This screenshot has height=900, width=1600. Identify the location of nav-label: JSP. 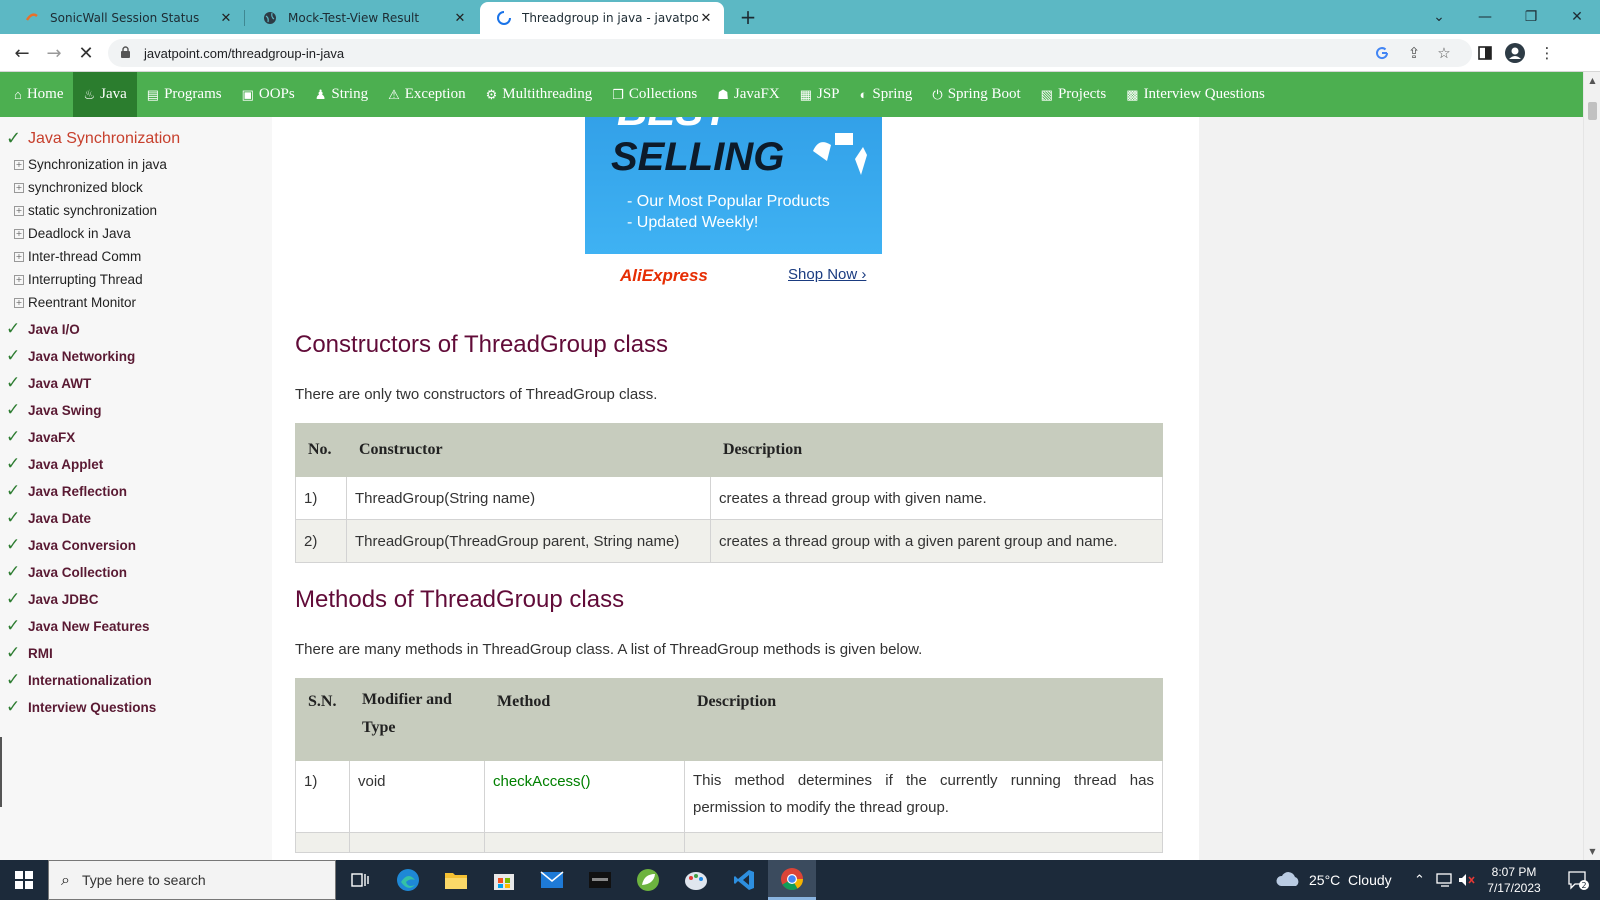
(828, 94).